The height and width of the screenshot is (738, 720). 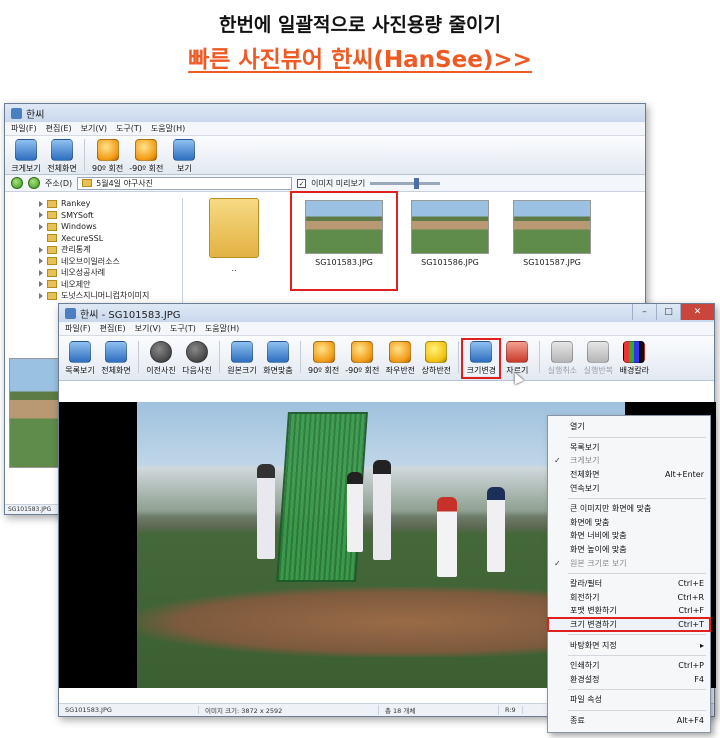 What do you see at coordinates (634, 358) in the screenshot?
I see `background-color-button: 배경칼라` at bounding box center [634, 358].